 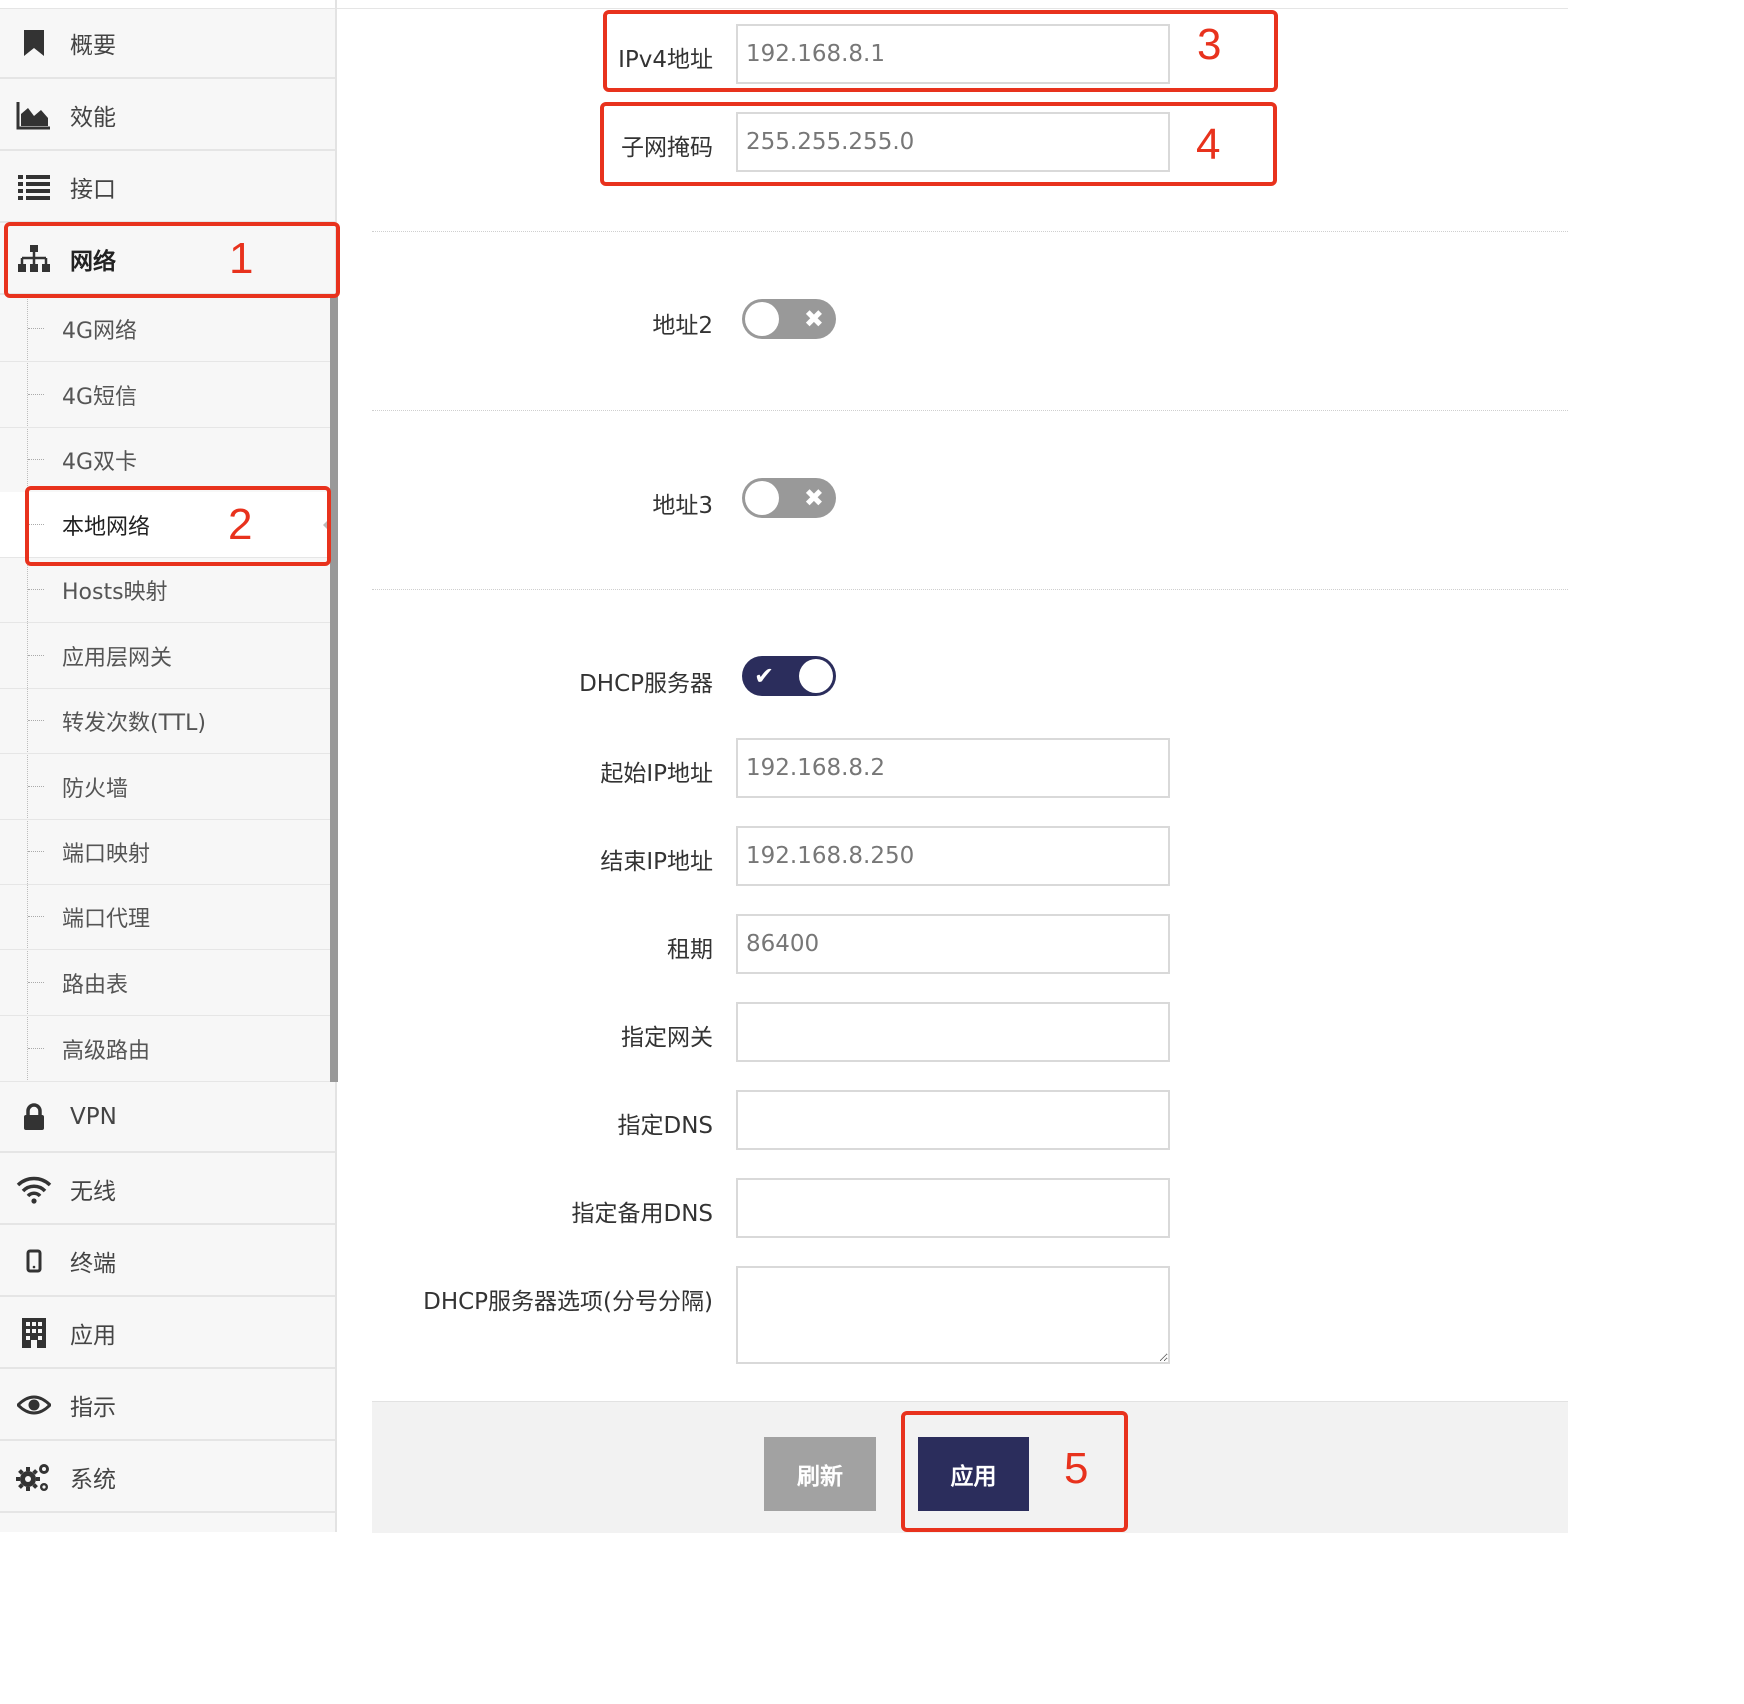 What do you see at coordinates (952, 4) in the screenshot?
I see `main-top-strip` at bounding box center [952, 4].